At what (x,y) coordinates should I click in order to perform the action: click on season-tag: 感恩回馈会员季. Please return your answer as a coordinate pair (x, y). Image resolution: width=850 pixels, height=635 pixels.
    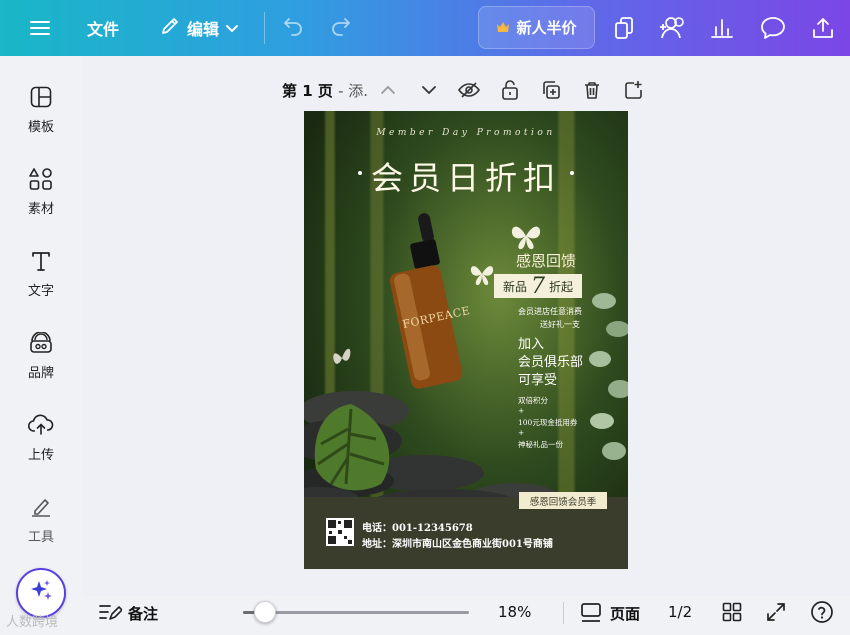
    Looking at the image, I should click on (563, 500).